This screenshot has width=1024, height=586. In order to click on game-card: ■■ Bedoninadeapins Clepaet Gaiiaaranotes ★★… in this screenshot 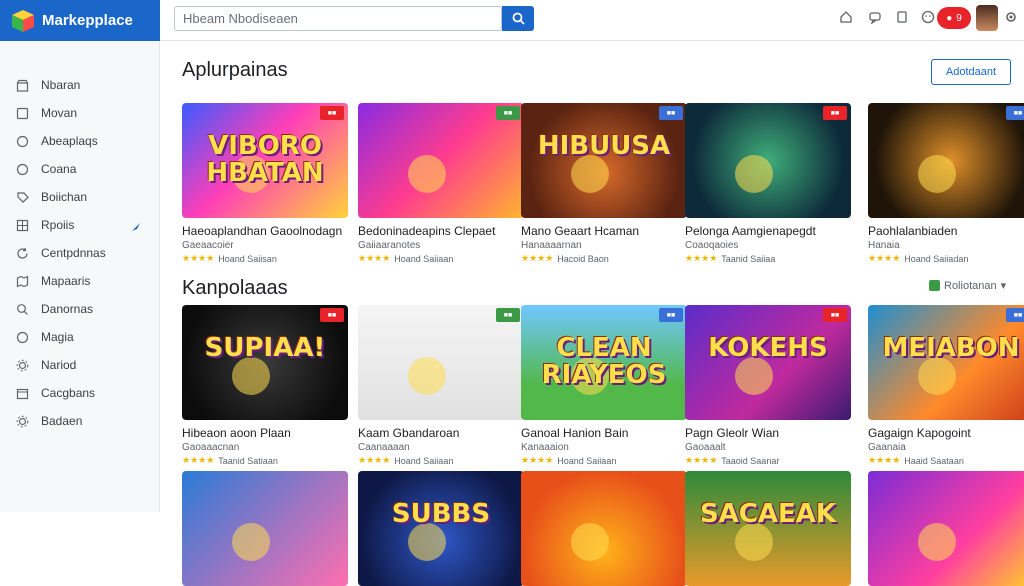, I will do `click(442, 183)`.